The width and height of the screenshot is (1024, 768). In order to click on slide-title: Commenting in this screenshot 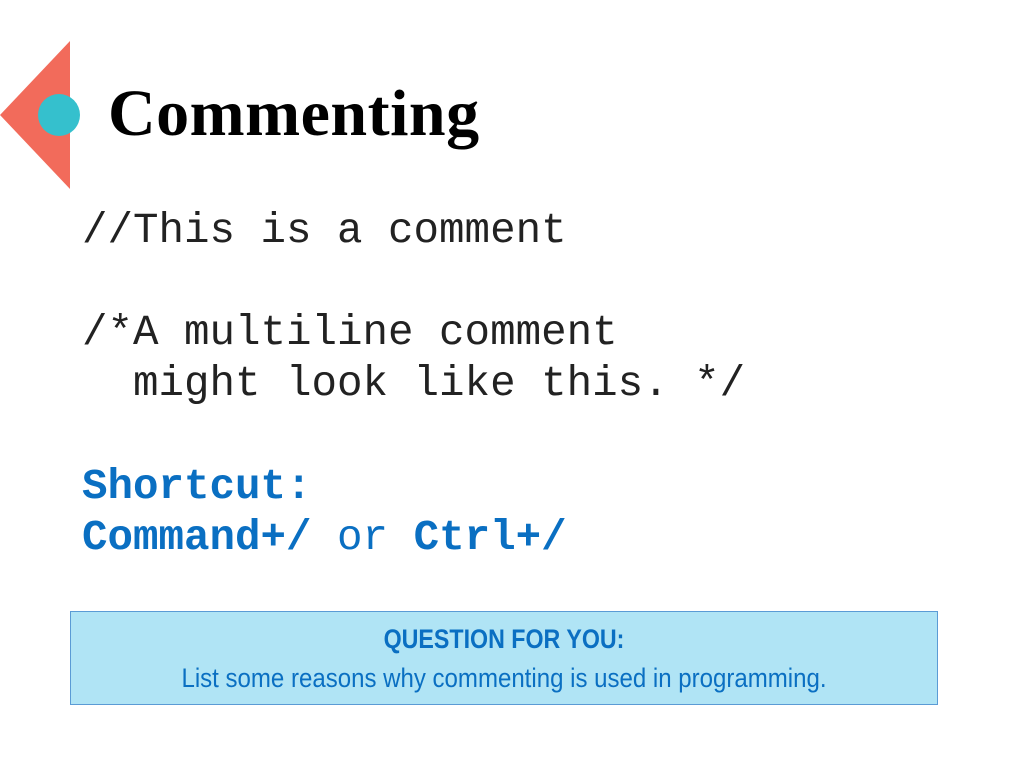, I will do `click(294, 113)`.